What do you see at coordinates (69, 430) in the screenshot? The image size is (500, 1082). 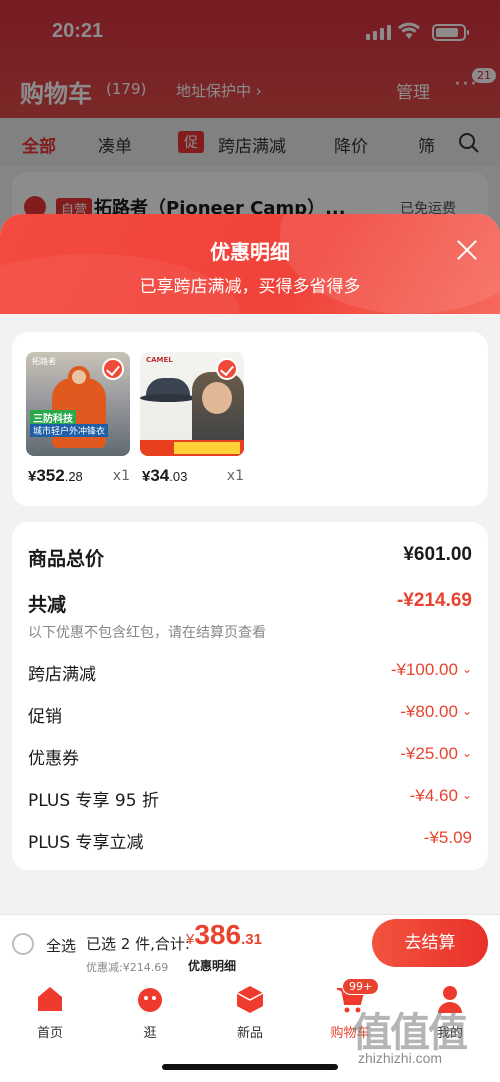 I see `product-label-2: 城市轻户外冲锋衣` at bounding box center [69, 430].